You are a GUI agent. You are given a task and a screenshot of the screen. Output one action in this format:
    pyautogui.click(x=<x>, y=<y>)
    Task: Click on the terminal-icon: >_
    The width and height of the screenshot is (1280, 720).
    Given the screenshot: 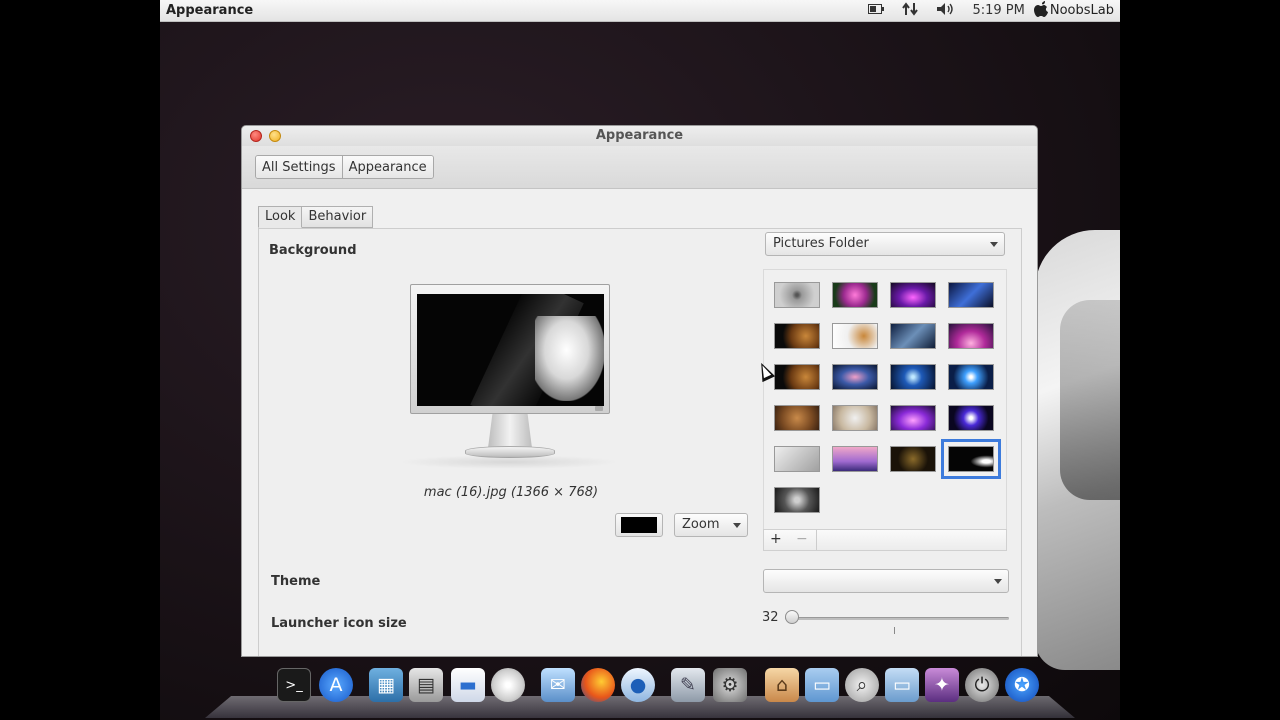 What is the action you would take?
    pyautogui.click(x=294, y=685)
    